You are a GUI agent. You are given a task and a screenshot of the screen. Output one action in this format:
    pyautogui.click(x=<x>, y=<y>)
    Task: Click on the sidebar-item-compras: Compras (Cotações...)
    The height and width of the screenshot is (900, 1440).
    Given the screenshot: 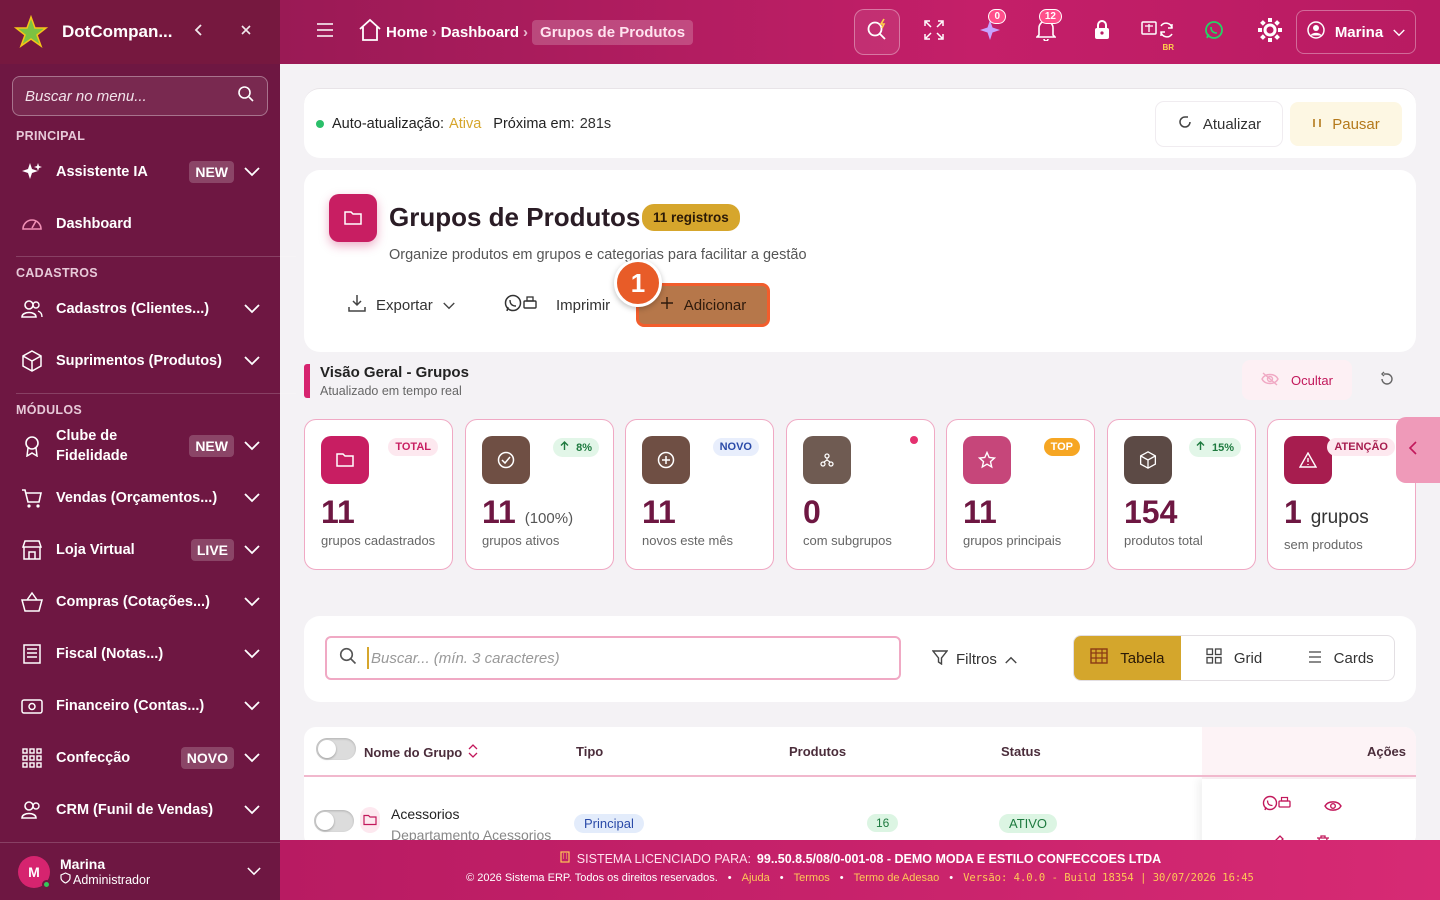 What is the action you would take?
    pyautogui.click(x=140, y=602)
    